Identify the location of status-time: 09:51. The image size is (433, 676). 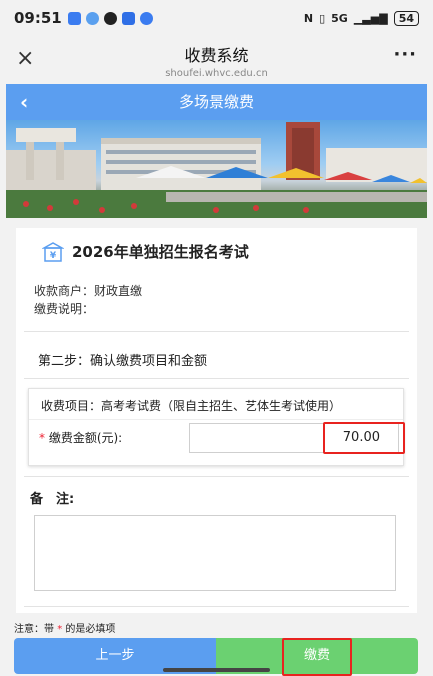
(38, 18).